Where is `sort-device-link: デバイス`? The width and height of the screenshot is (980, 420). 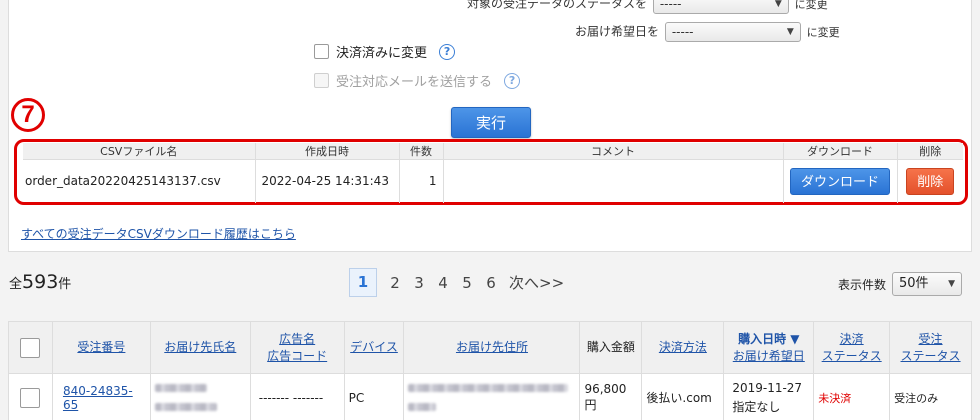
sort-device-link: デバイス is located at coordinates (374, 347).